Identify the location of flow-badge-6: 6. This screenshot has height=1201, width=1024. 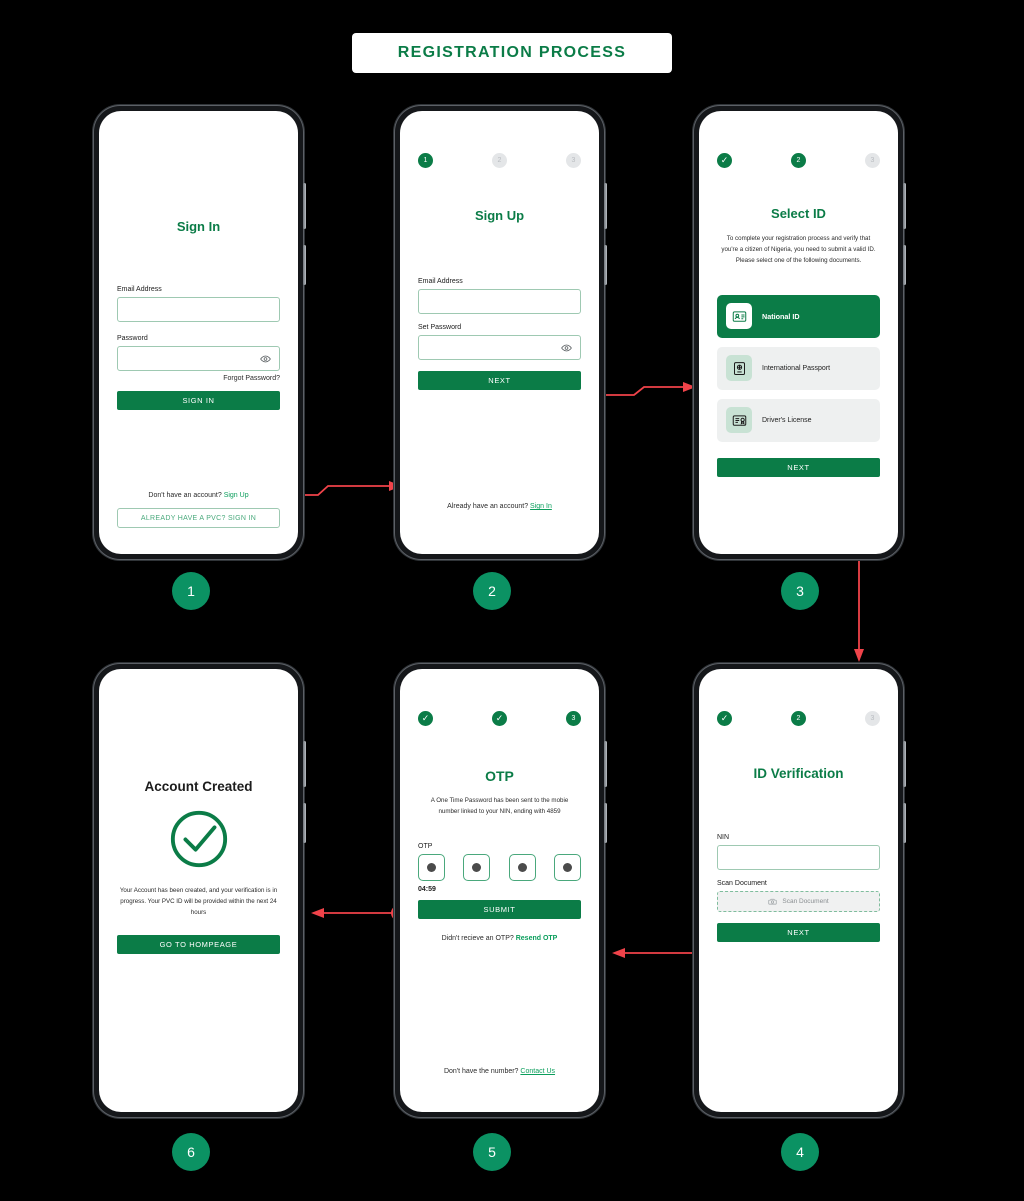
(191, 1152).